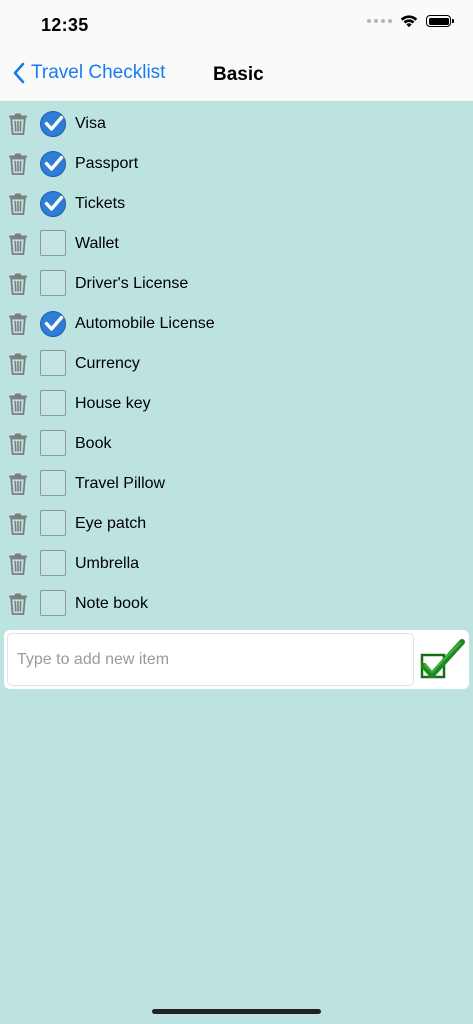 This screenshot has height=1024, width=473. What do you see at coordinates (90, 123) in the screenshot?
I see `list-item-label: Visa` at bounding box center [90, 123].